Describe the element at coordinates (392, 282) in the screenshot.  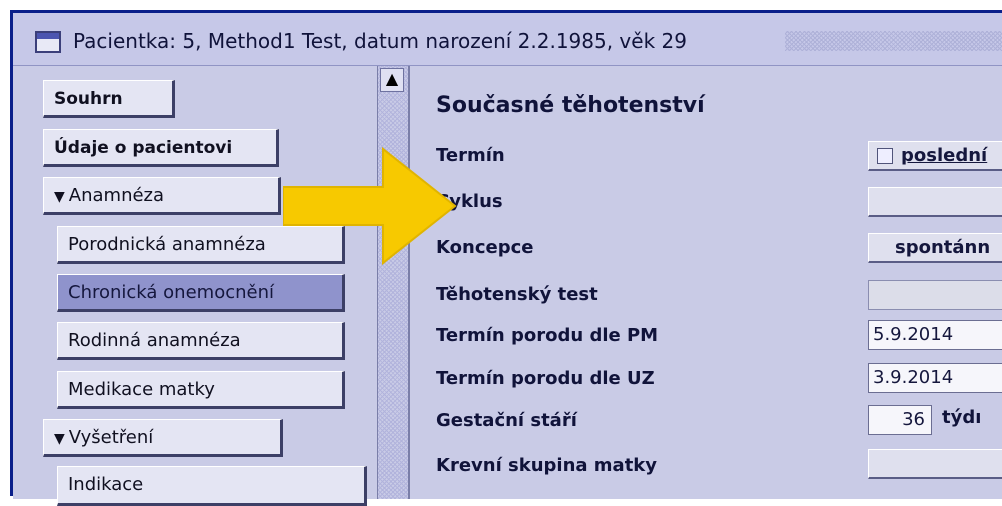
I see `sidebar-scrollbar: ▲` at that location.